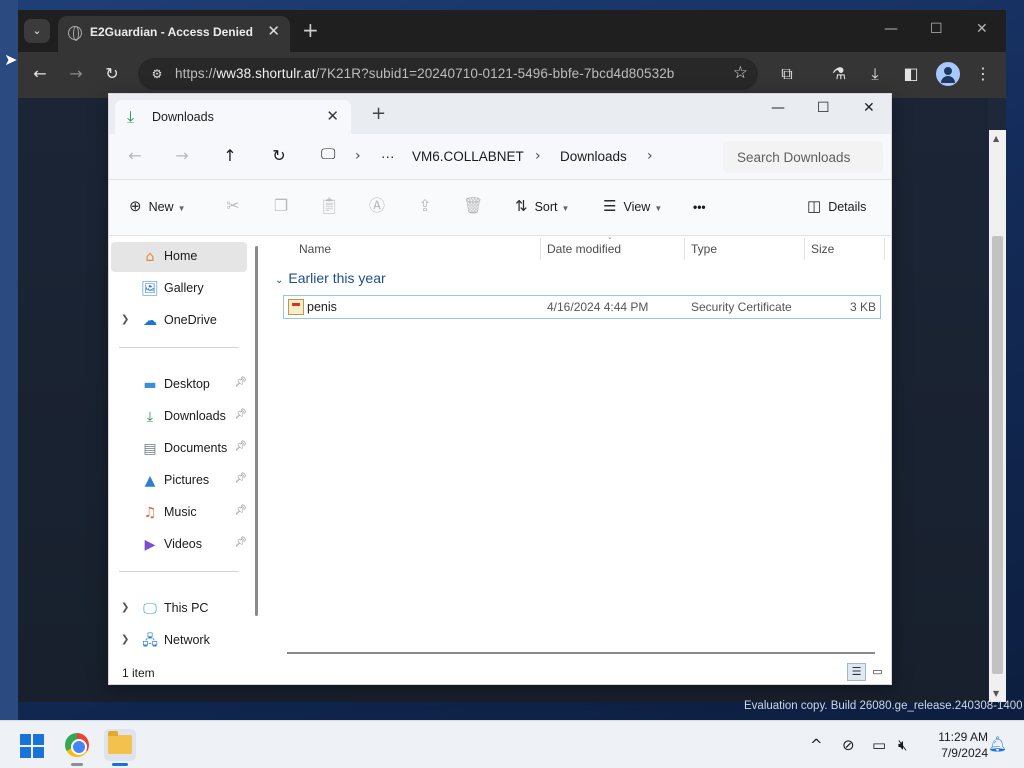 The width and height of the screenshot is (1024, 768). What do you see at coordinates (378, 114) in the screenshot?
I see `explorer-new-tab-icon: +` at bounding box center [378, 114].